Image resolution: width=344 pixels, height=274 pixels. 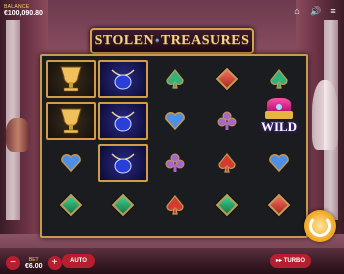 I want to click on menu-icon: ≡, so click(x=333, y=11).